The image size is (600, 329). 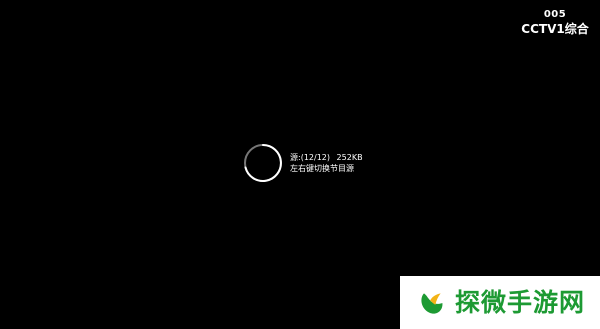 I want to click on watermark-text: 探微手游网, so click(x=520, y=302).